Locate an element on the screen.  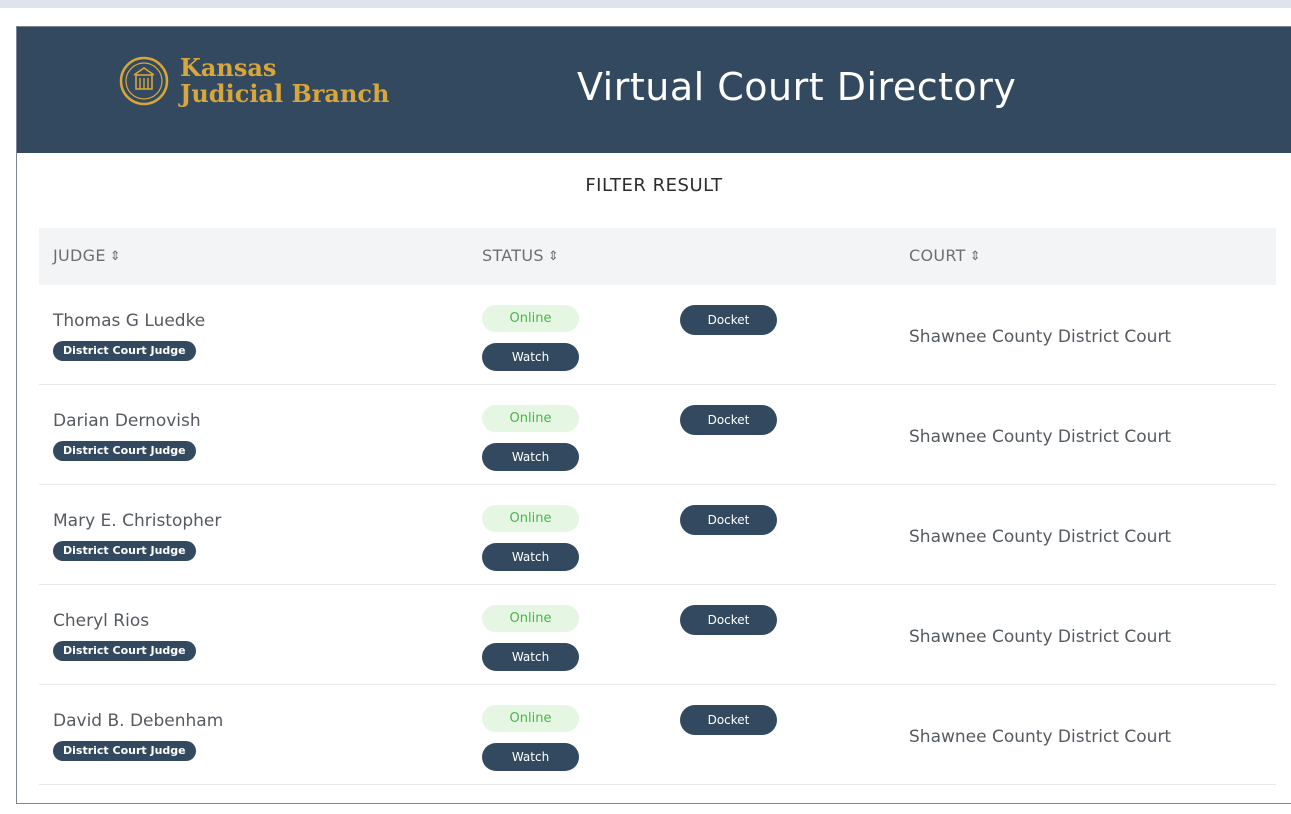
judge-name: Mary E. Christopher is located at coordinates (137, 521).